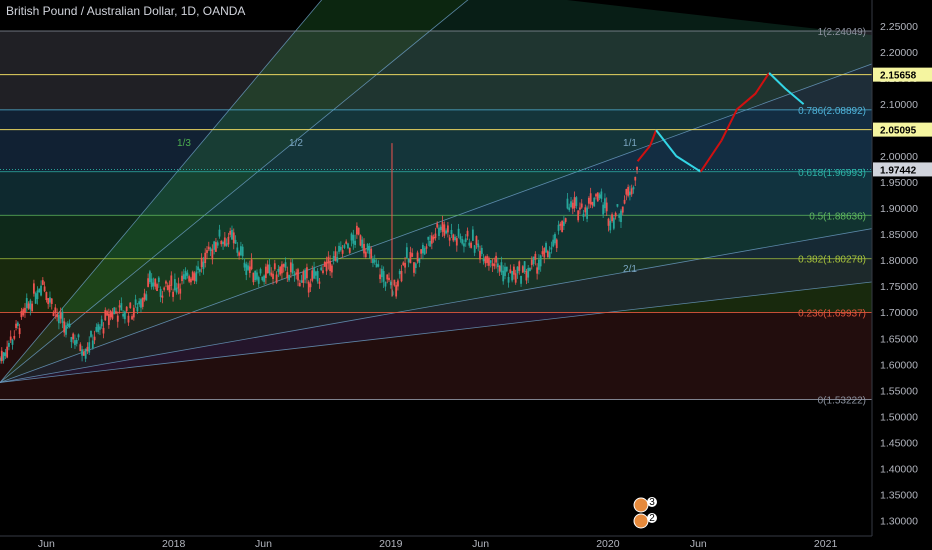 Image resolution: width=932 pixels, height=550 pixels. I want to click on time-tick-label: 2019, so click(391, 544).